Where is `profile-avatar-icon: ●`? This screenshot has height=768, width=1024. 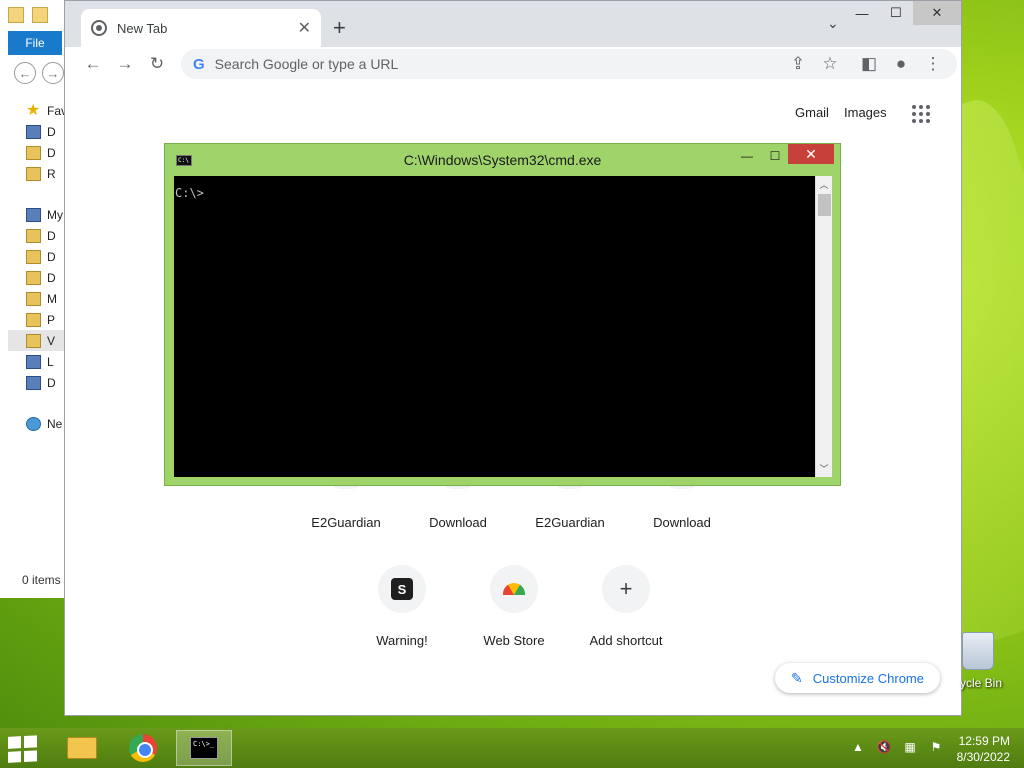
profile-avatar-icon: ● is located at coordinates (901, 64).